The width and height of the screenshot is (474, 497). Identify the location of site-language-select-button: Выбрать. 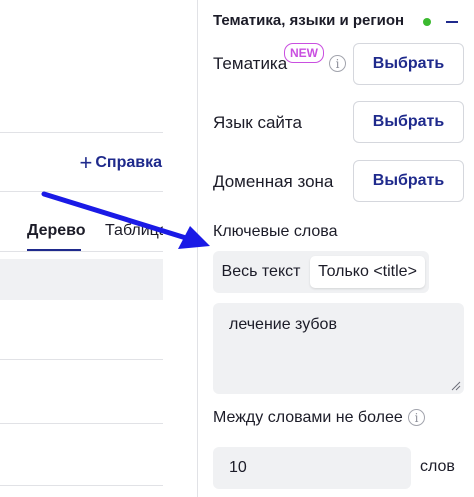
(408, 122).